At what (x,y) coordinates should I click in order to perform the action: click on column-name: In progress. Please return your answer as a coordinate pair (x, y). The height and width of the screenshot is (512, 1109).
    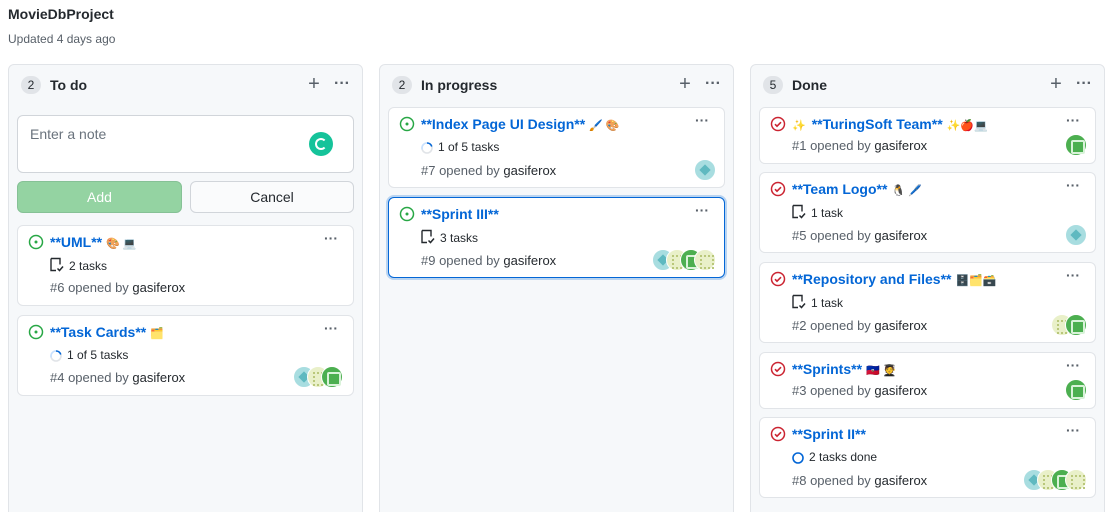
    Looking at the image, I should click on (459, 85).